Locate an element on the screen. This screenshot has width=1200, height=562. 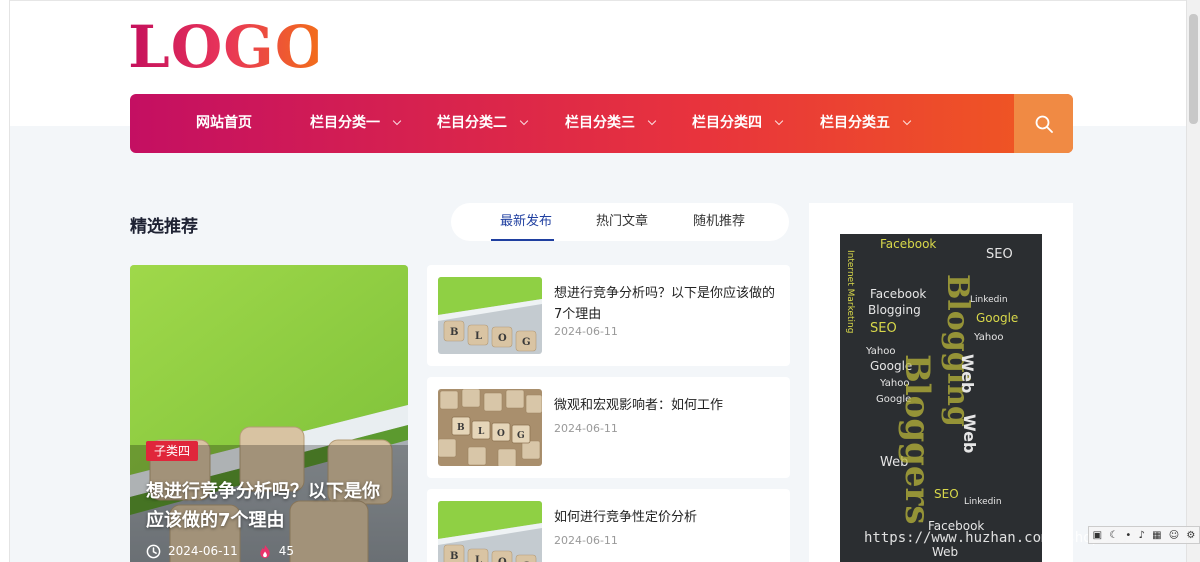
nav-item-category-4: 栏目分类四 is located at coordinates (738, 123).